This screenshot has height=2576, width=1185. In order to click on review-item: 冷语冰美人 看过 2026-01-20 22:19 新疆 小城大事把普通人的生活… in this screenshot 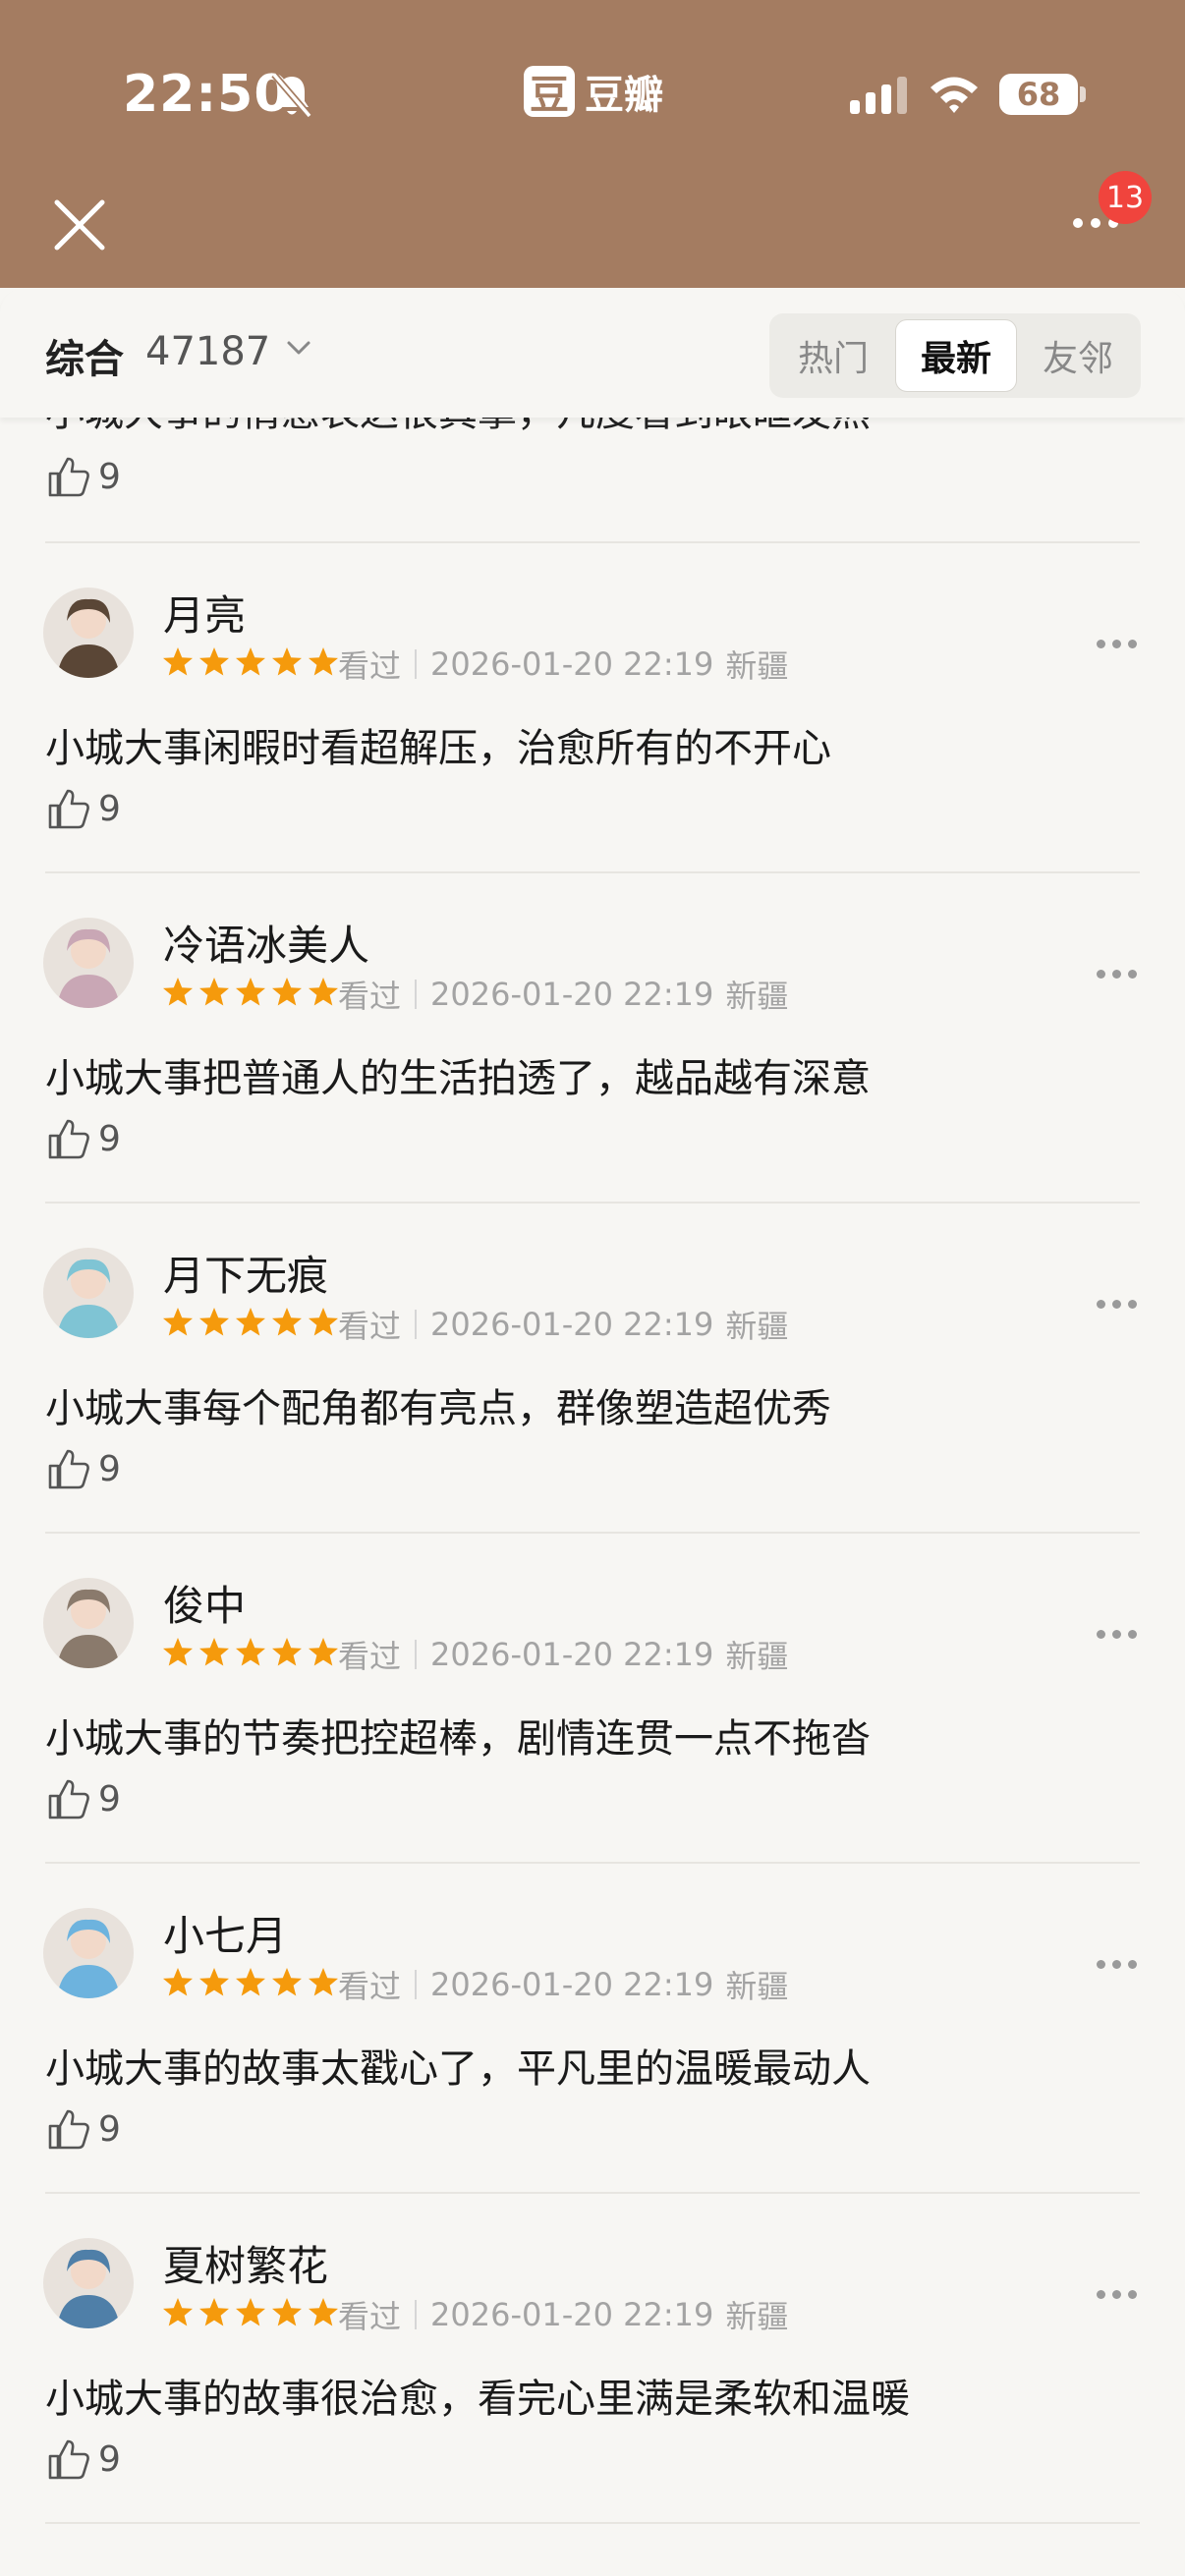, I will do `click(592, 1038)`.